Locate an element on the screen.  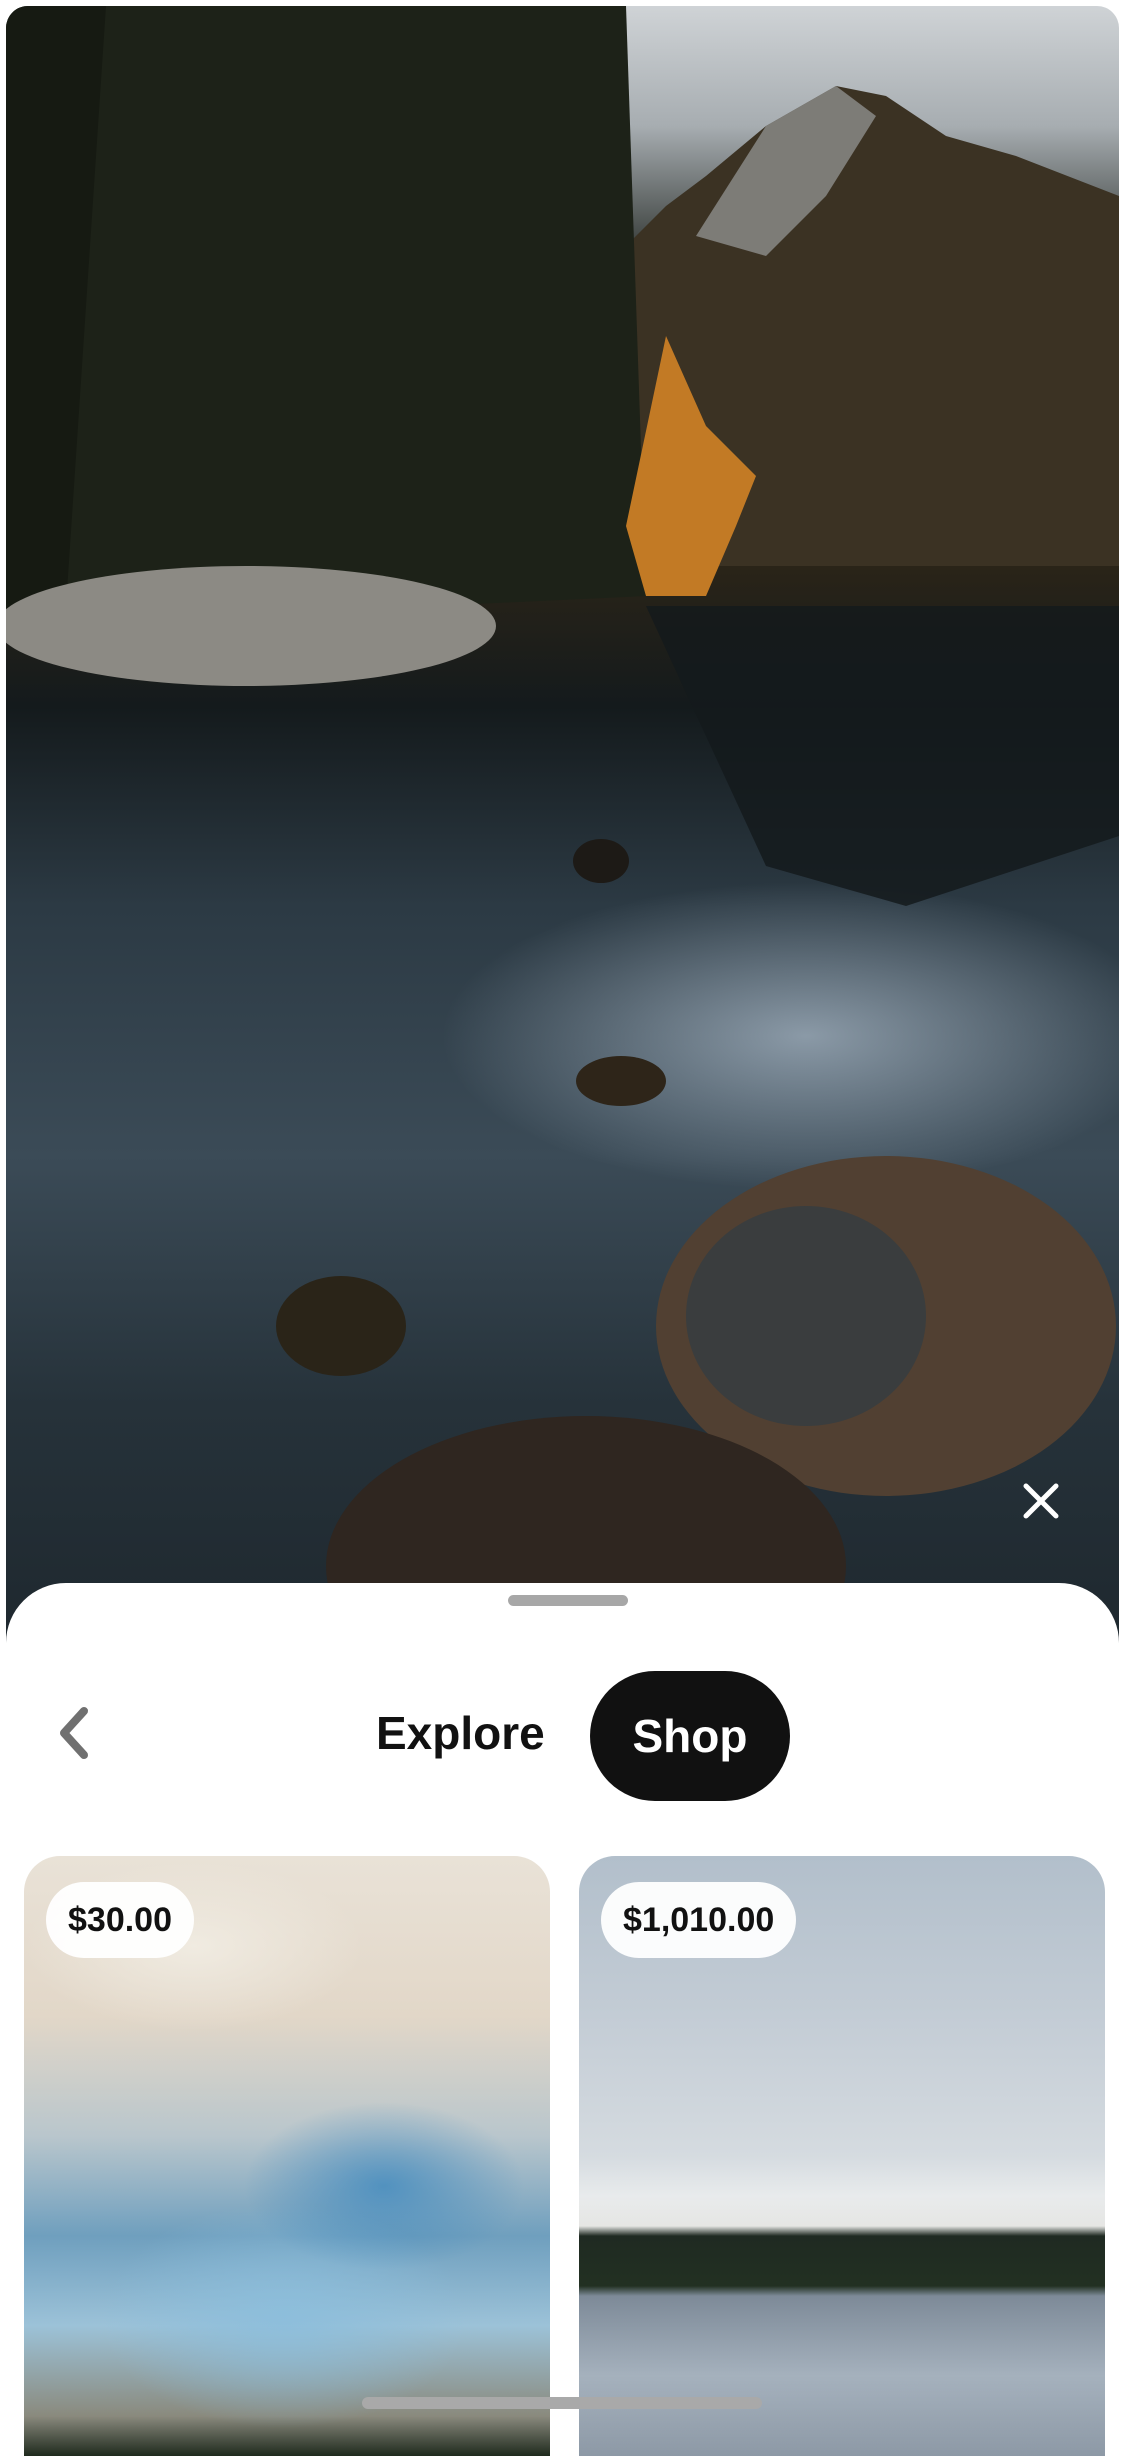
sheet-nav: Explore Shop is located at coordinates (562, 1733).